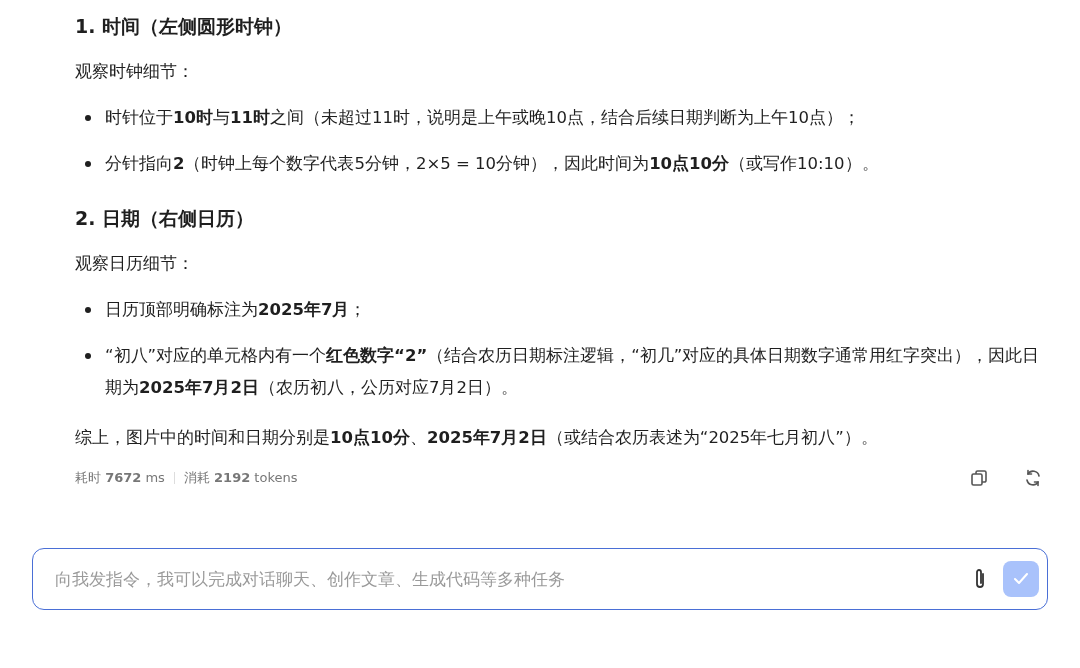 This screenshot has height=668, width=1080. I want to click on list-item-text: 时针位于10时与11时之间（未超过11时，说明是上午或晚10点，结合后续日期判断为上午10点）；, so click(482, 118).